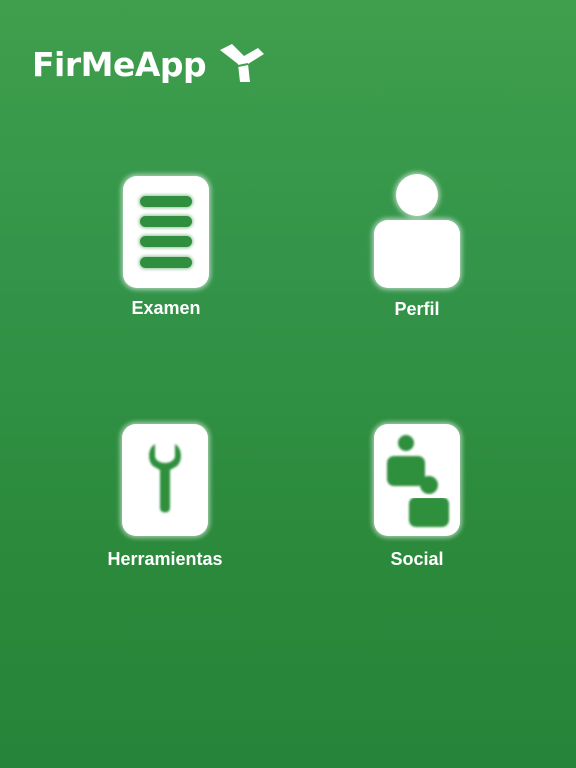 This screenshot has height=768, width=576. What do you see at coordinates (417, 480) in the screenshot?
I see `people-icon` at bounding box center [417, 480].